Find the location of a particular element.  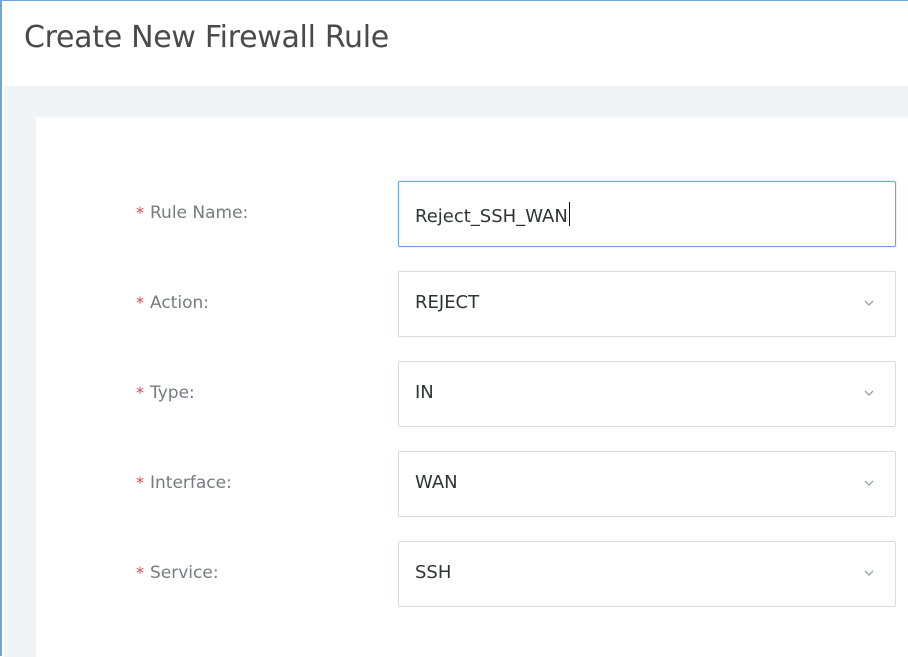

rule-name-label-text: Rule Name: is located at coordinates (199, 213).